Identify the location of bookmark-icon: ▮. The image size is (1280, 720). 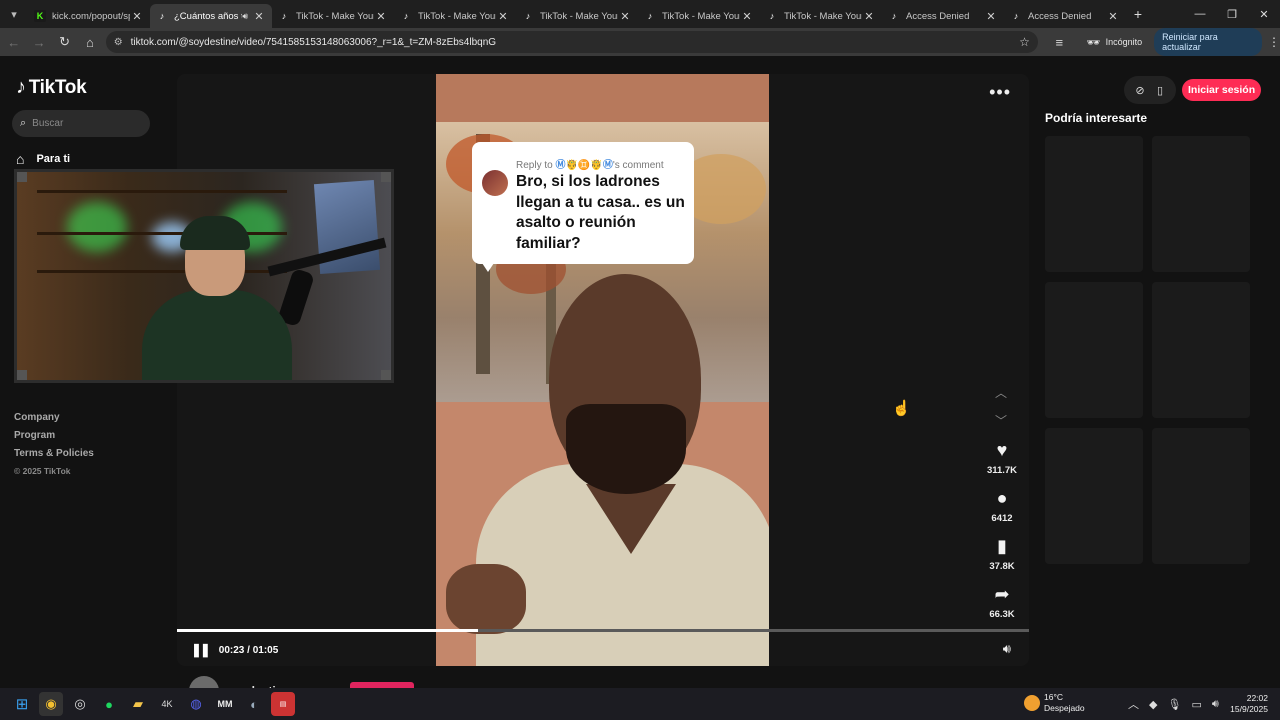
(1002, 546).